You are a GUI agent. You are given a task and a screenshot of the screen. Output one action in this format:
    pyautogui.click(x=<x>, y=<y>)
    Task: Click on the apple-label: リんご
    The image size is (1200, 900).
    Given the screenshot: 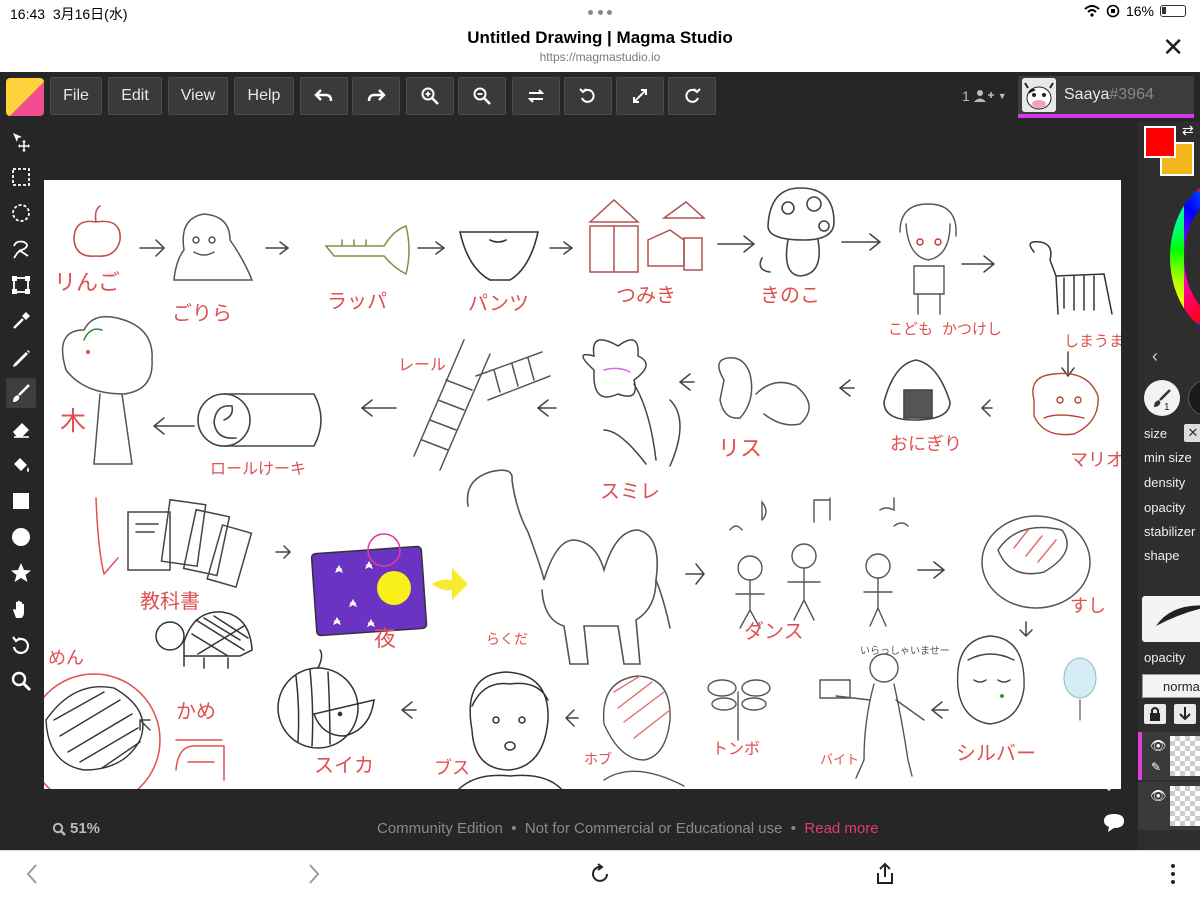 What is the action you would take?
    pyautogui.click(x=87, y=283)
    